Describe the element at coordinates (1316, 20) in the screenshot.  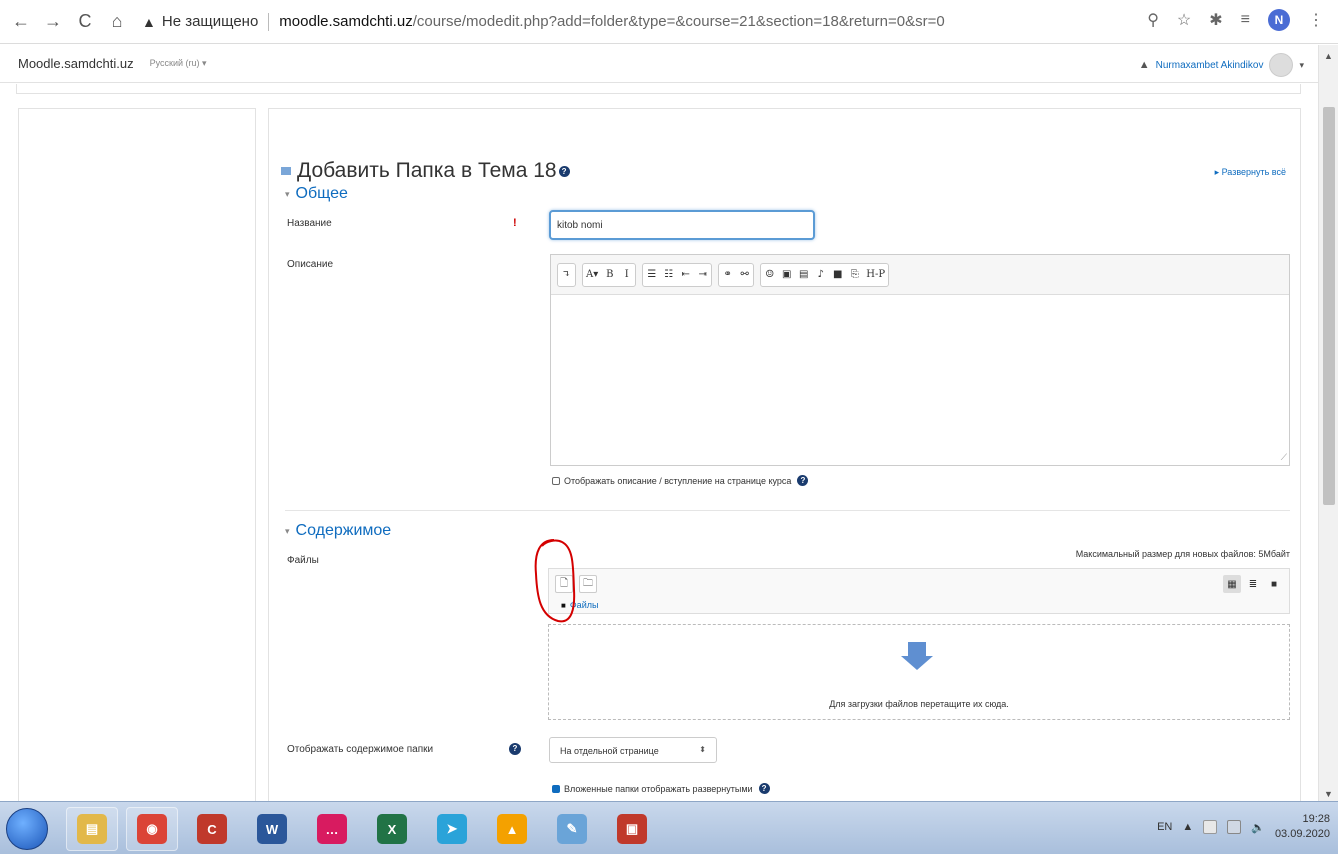
I see `browser-menu-icon: ⋮` at that location.